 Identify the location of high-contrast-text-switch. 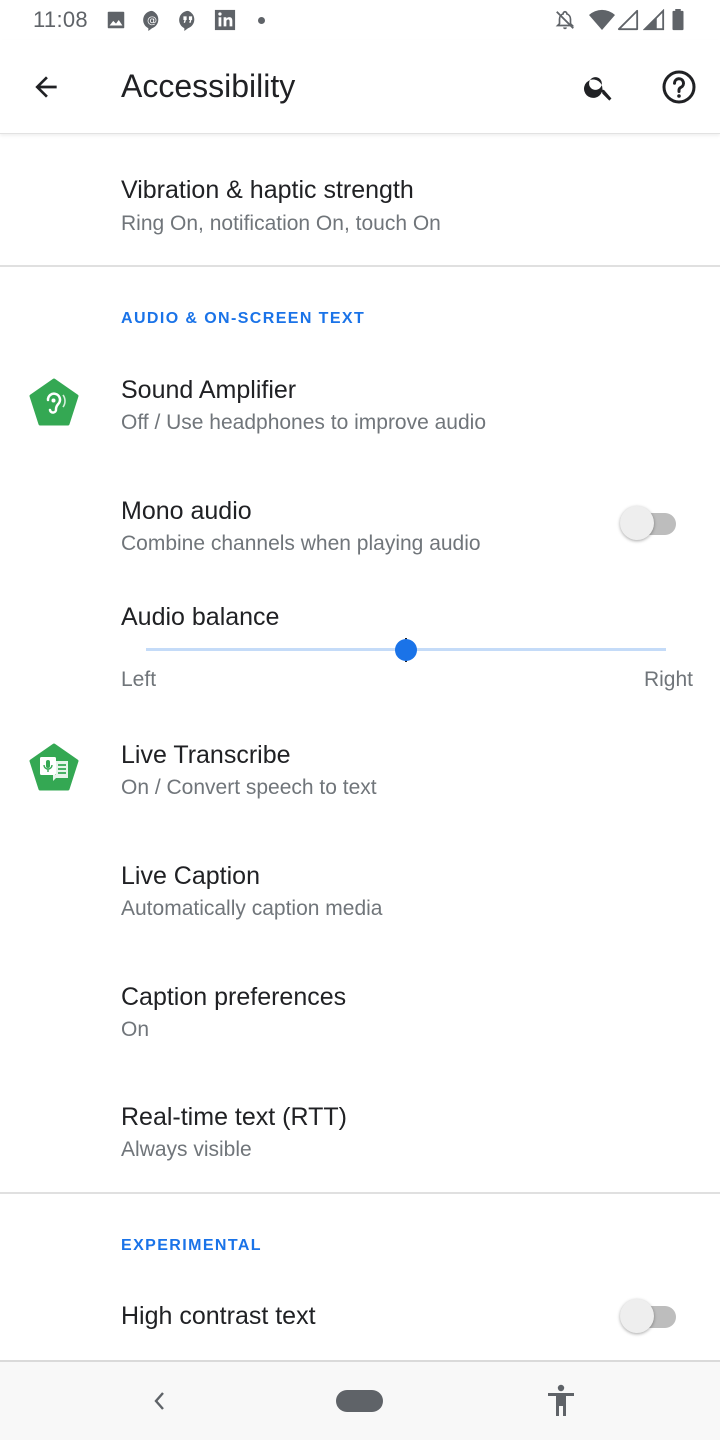
(649, 1316).